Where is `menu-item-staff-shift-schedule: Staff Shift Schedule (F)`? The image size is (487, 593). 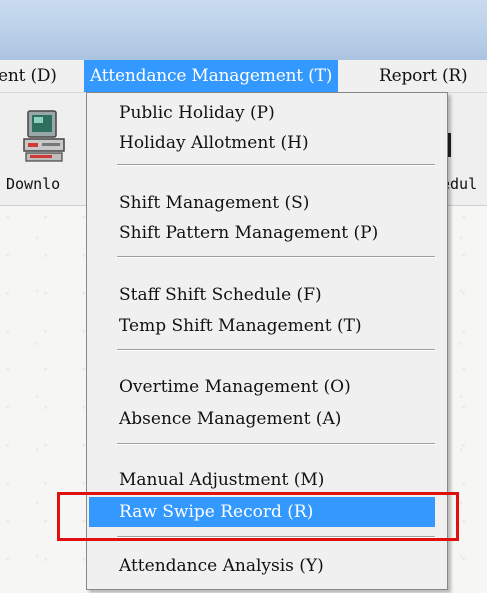 menu-item-staff-shift-schedule: Staff Shift Schedule (F) is located at coordinates (262, 295).